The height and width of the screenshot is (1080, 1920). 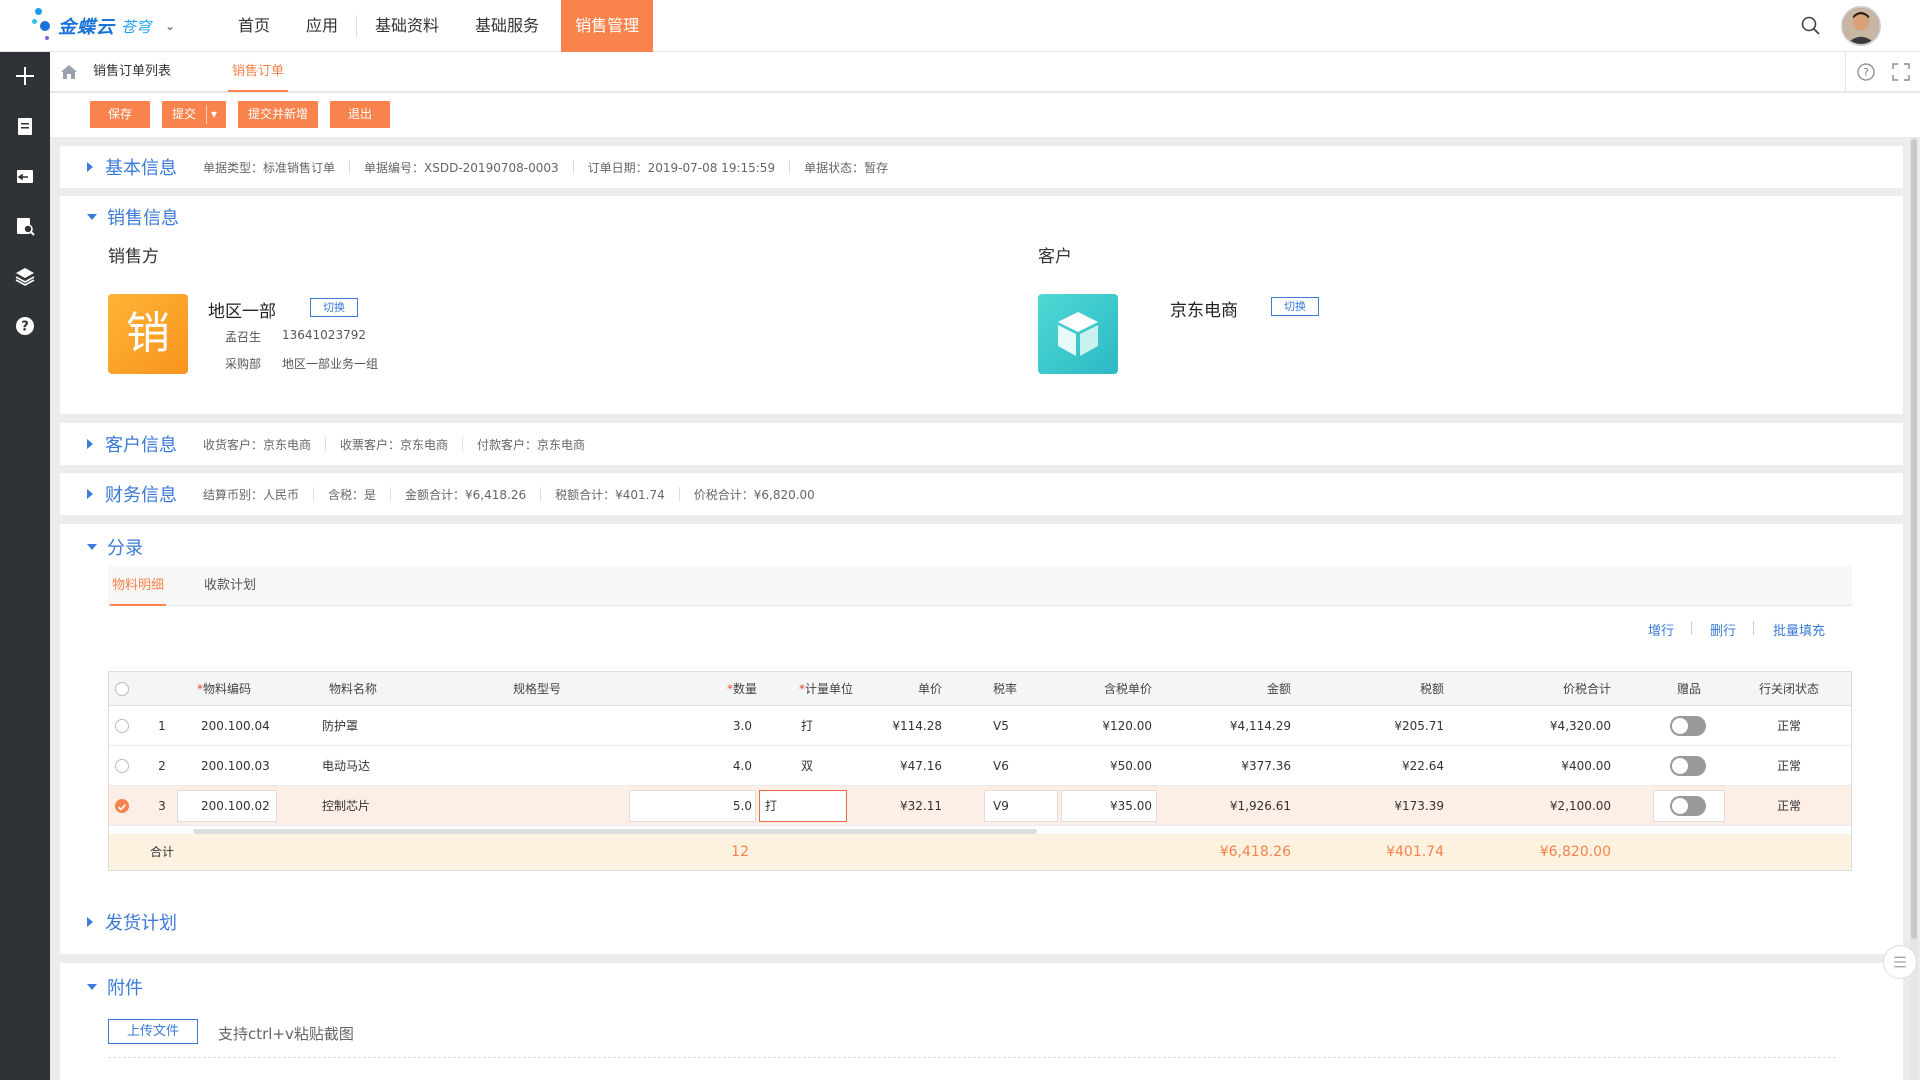 What do you see at coordinates (1105, 726) in the screenshot?
I see `price-with-tax: ¥120.00` at bounding box center [1105, 726].